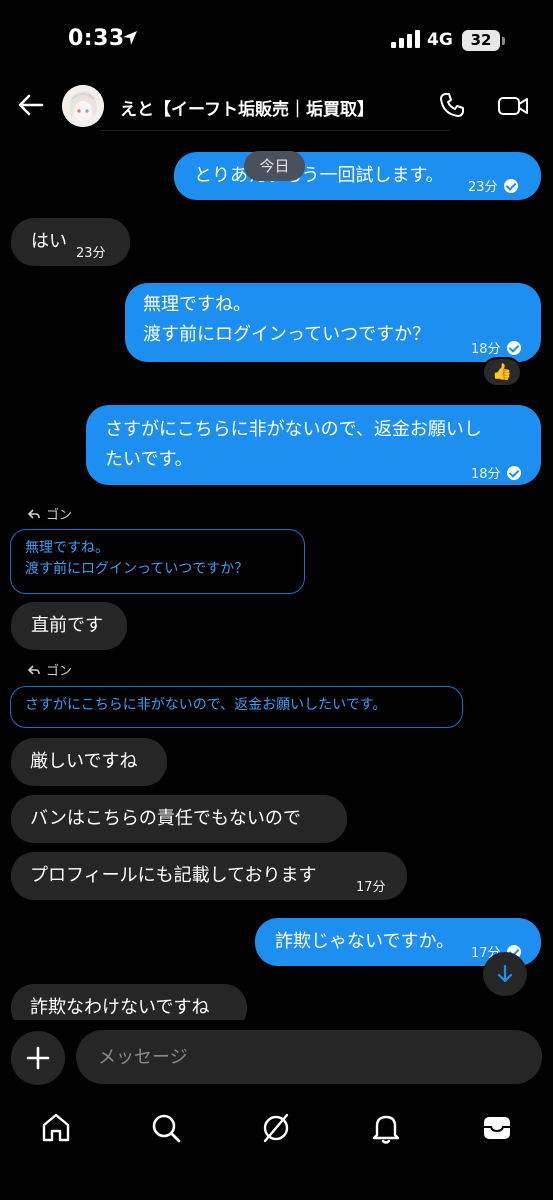 The width and height of the screenshot is (553, 1200). I want to click on arrow-left-icon, so click(31, 105).